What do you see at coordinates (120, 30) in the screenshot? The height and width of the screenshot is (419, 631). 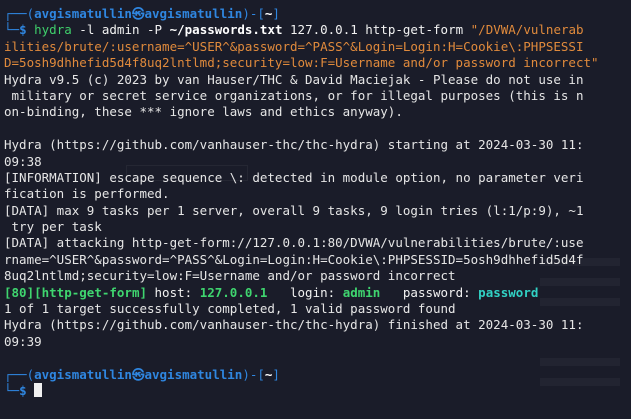 I see `command-args: -l admin -P` at bounding box center [120, 30].